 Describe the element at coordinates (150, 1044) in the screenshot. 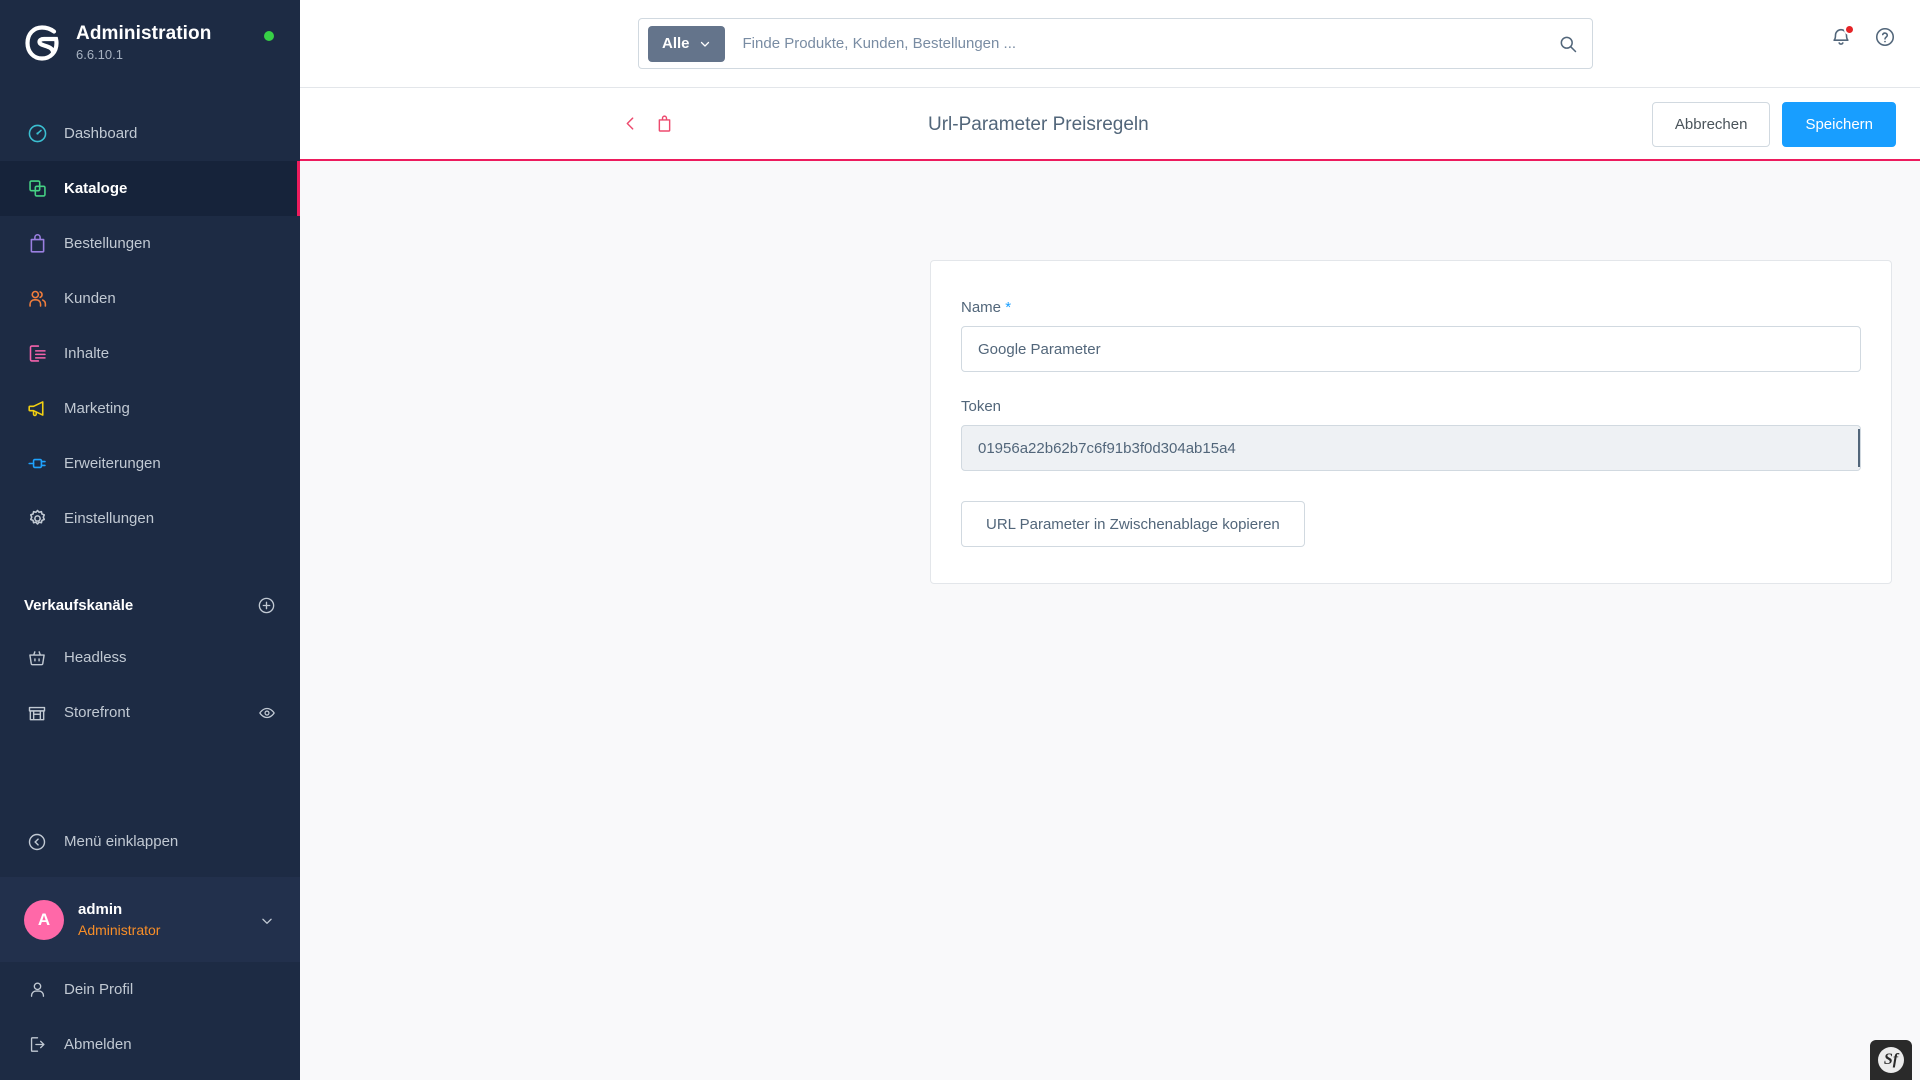

I see `sidebar-item-abmelden: Abmelden` at that location.